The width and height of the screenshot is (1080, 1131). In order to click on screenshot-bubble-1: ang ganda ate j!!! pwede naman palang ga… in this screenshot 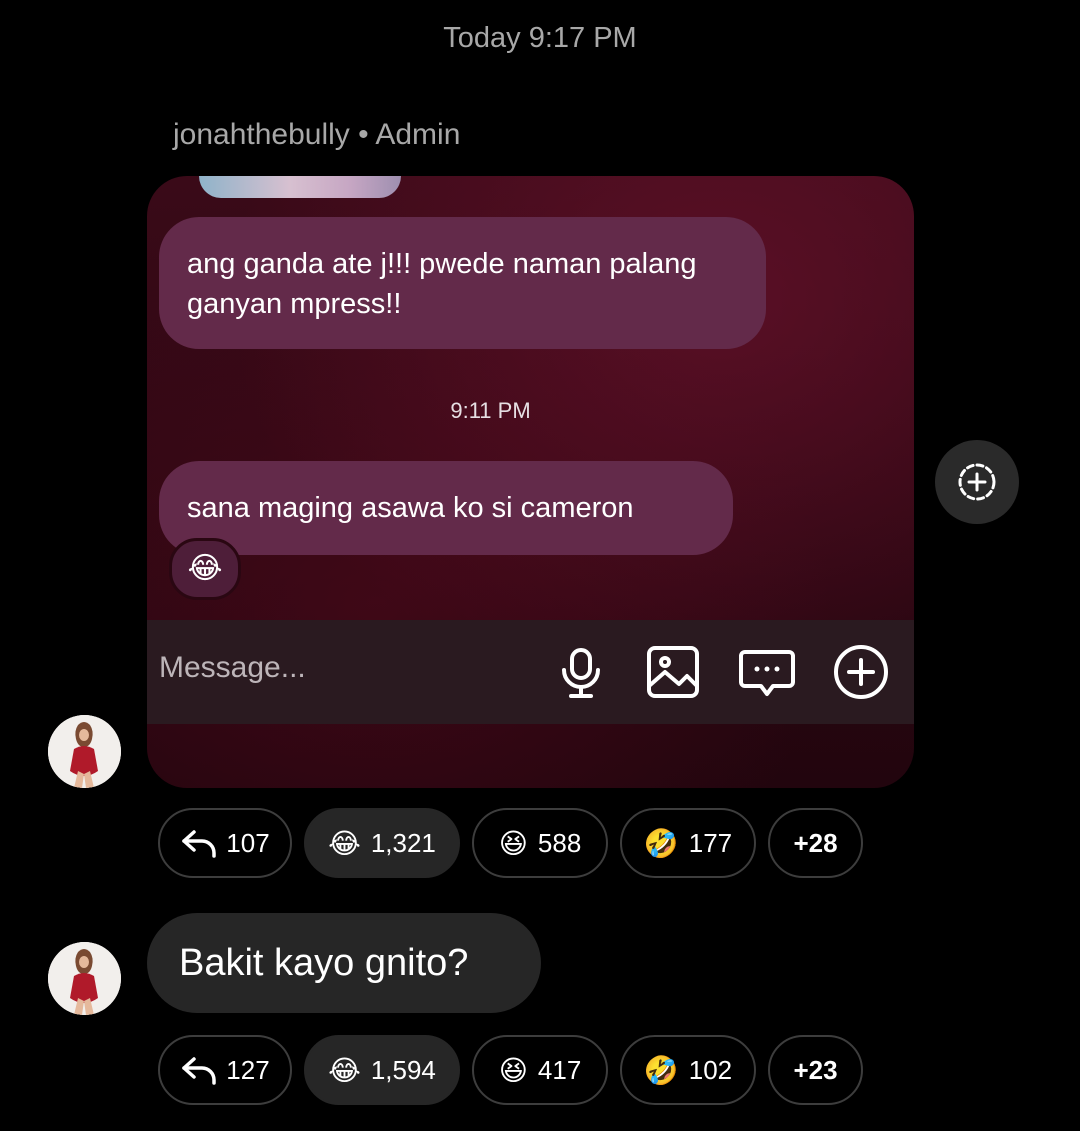, I will do `click(462, 283)`.